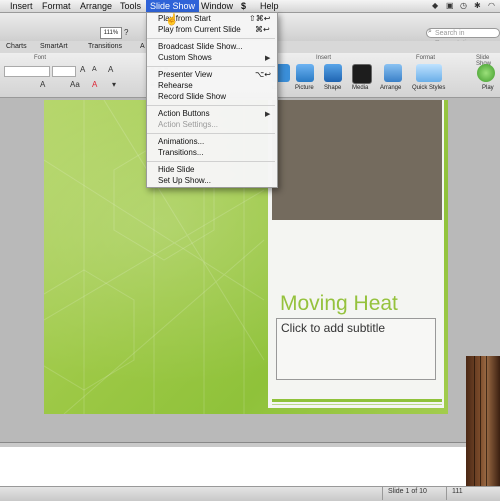 Image resolution: width=500 pixels, height=501 pixels. Describe the element at coordinates (250, 467) in the screenshot. I see `notes-pane` at that location.